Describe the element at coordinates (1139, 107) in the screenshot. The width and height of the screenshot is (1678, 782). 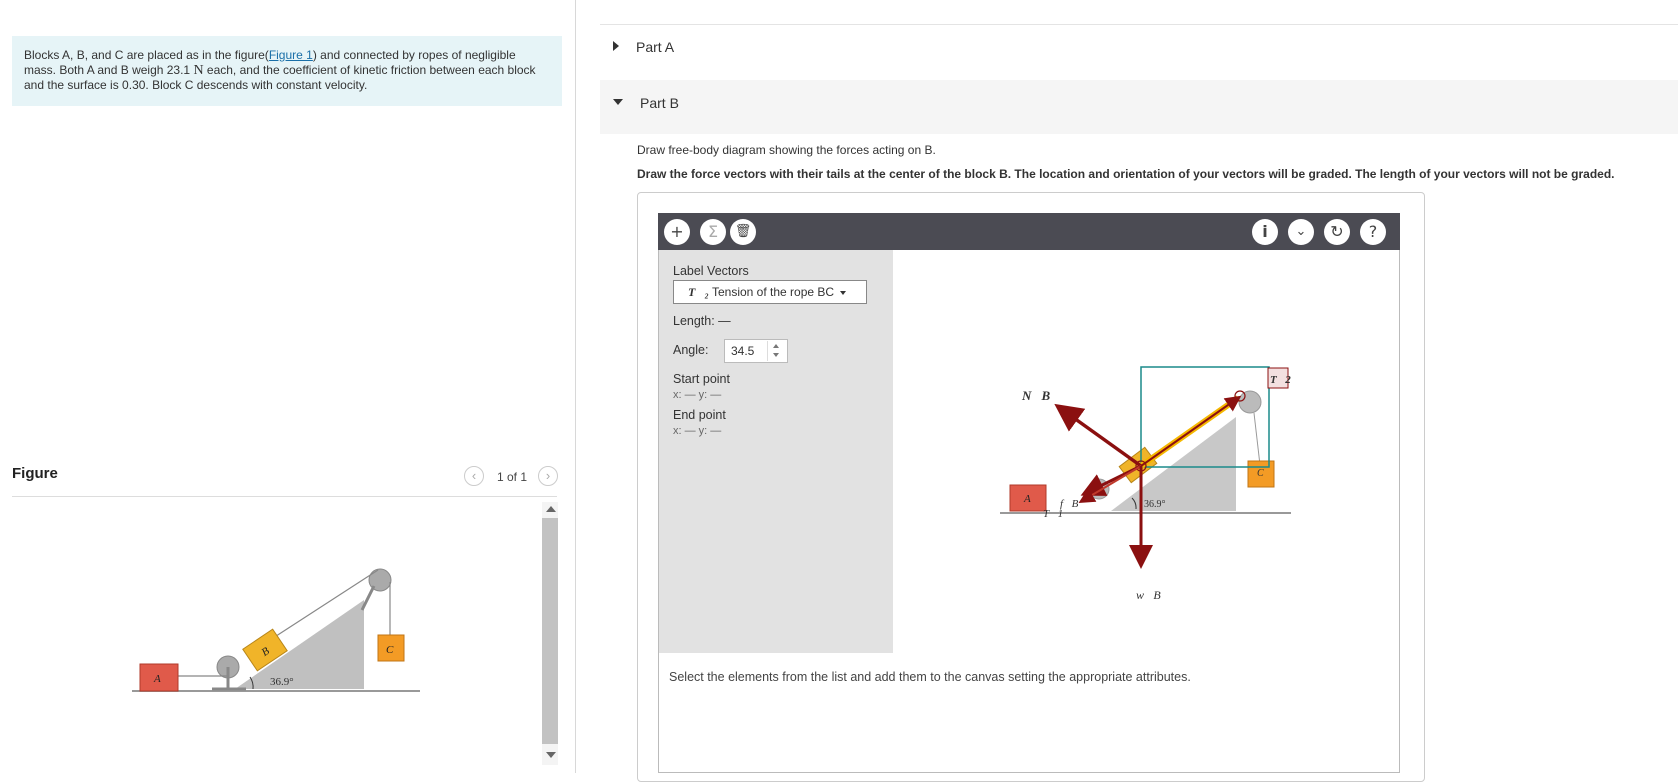
I see `part-b-header: Part B` at that location.